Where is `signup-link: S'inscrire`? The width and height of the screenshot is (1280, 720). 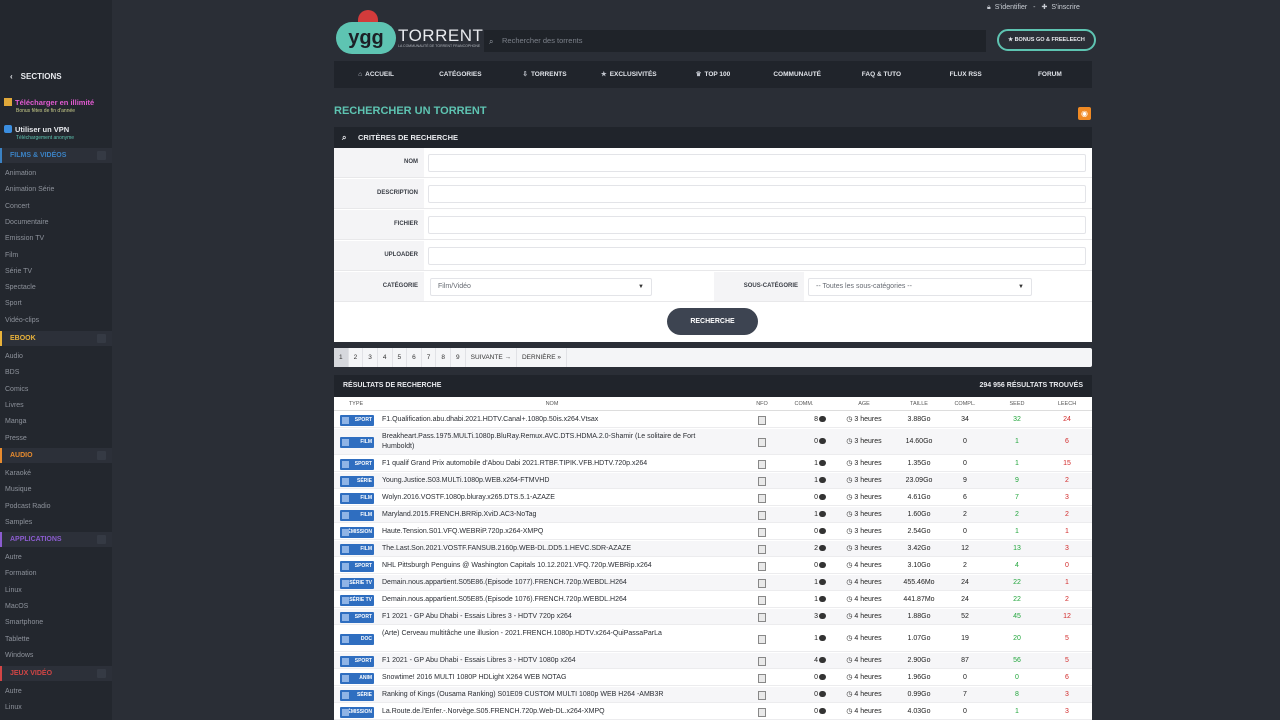 signup-link: S'inscrire is located at coordinates (1065, 7).